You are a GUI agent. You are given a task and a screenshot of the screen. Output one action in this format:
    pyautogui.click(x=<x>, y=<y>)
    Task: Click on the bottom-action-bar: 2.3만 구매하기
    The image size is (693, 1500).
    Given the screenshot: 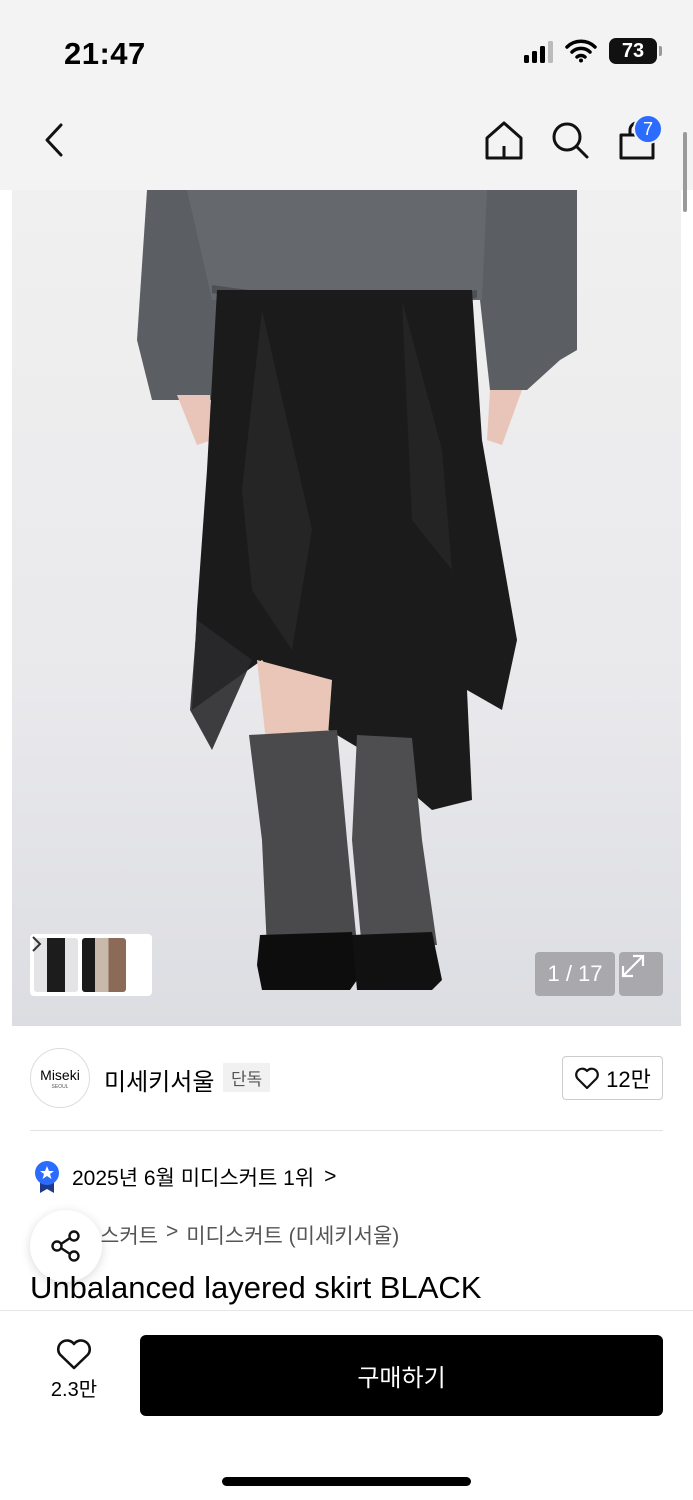 What is the action you would take?
    pyautogui.click(x=346, y=1405)
    